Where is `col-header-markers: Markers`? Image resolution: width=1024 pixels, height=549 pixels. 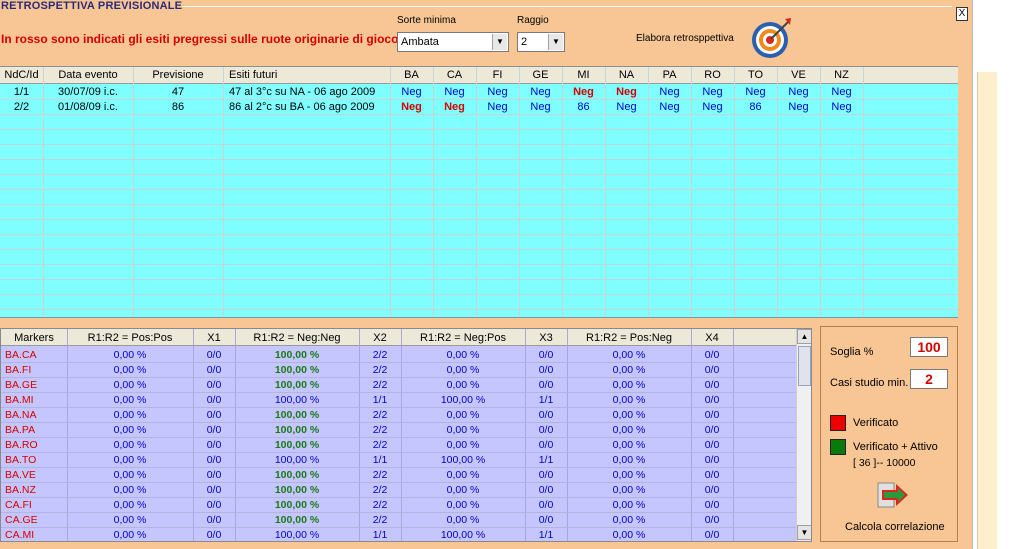
col-header-markers: Markers is located at coordinates (34, 338).